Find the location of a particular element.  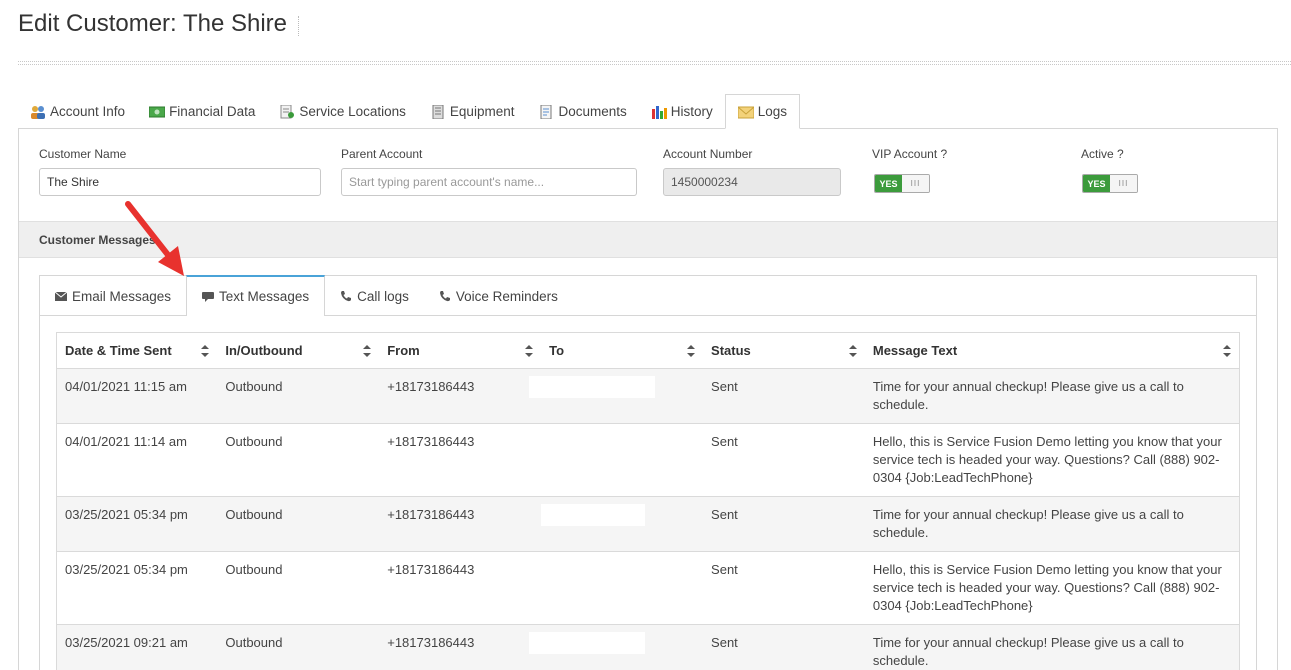

parent-account-label: Parent Account is located at coordinates (382, 154).